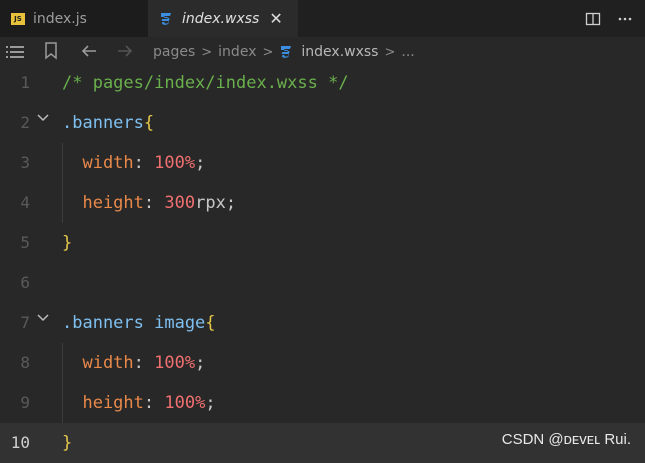 This screenshot has height=463, width=645. I want to click on code-line: 7 .banners image{, so click(322, 323).